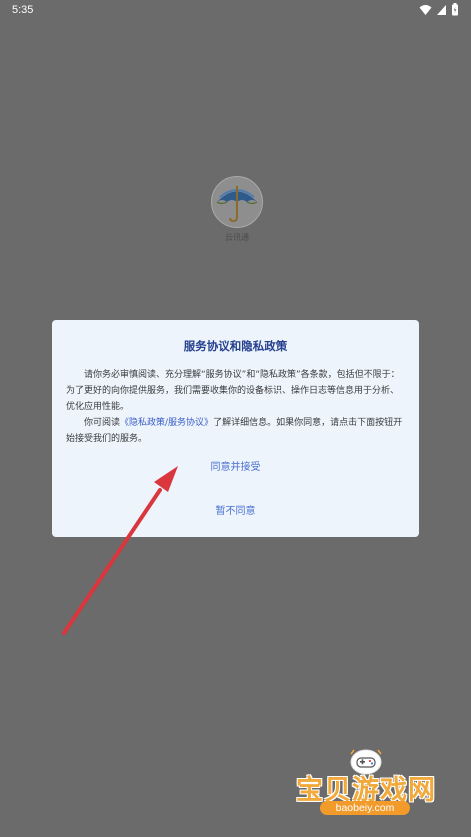  What do you see at coordinates (441, 9) in the screenshot?
I see `signal-icon` at bounding box center [441, 9].